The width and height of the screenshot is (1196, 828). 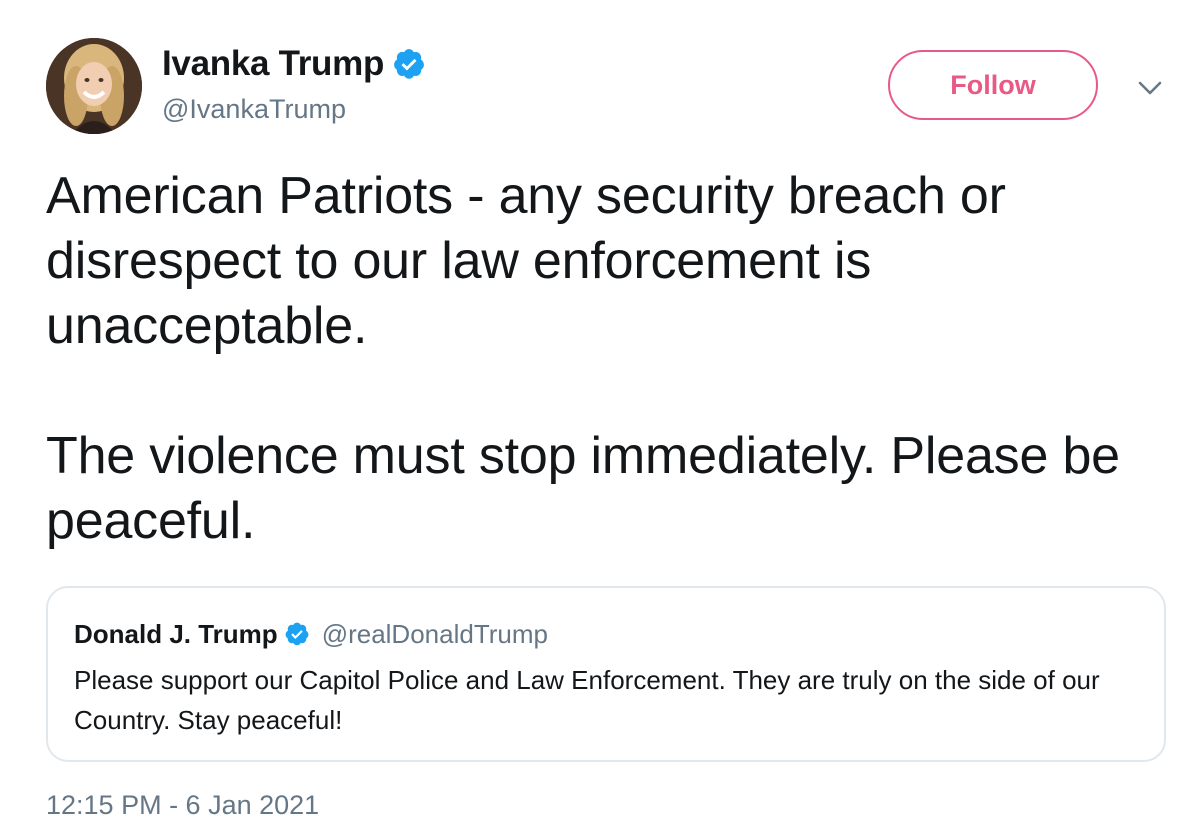 What do you see at coordinates (434, 633) in the screenshot?
I see `quoted-author-handle: @realDonaldTrump` at bounding box center [434, 633].